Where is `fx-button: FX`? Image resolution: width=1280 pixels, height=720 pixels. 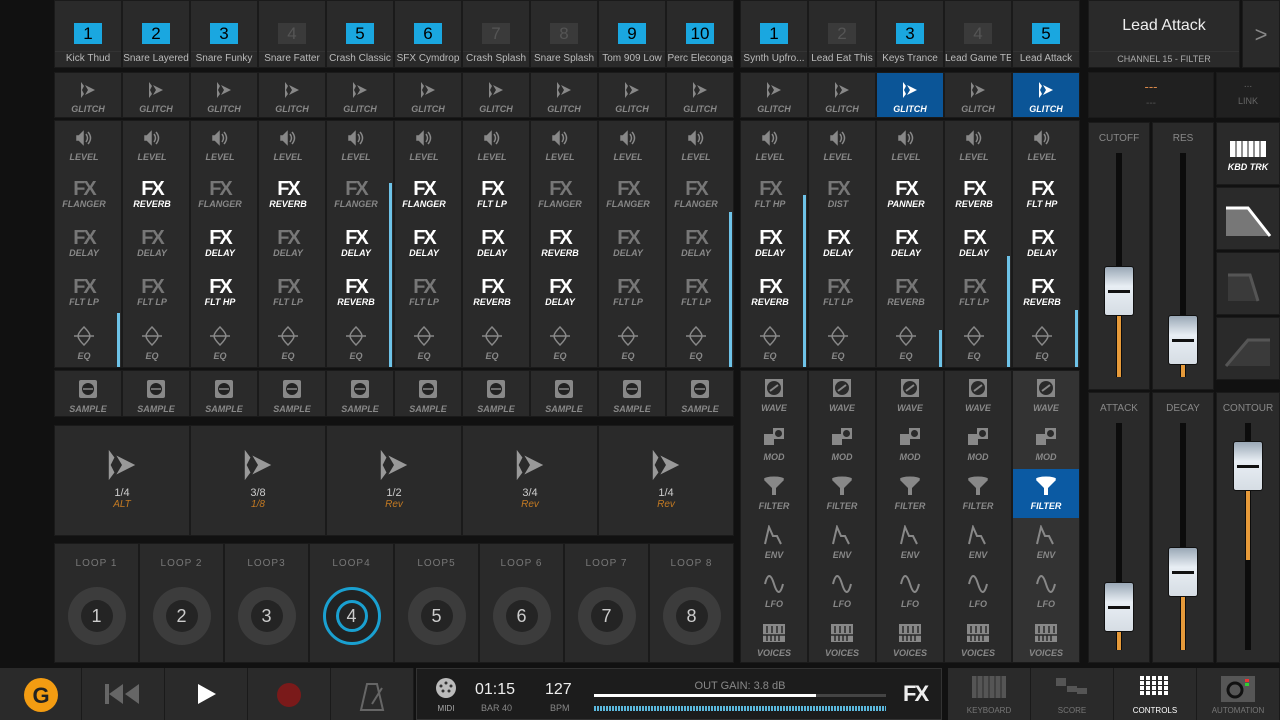
fx-button: FX is located at coordinates (916, 694).